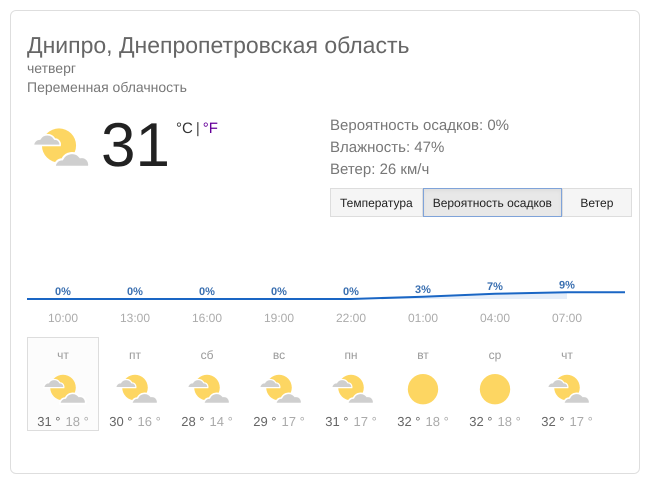  I want to click on day-name: ср, so click(495, 355).